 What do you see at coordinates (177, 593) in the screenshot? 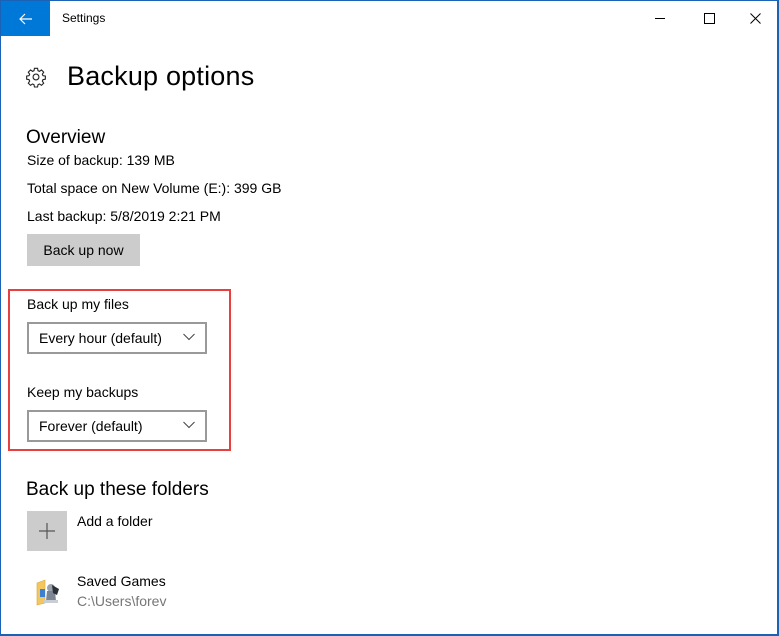
I see `folder-list-item: Saved Games C:\Users\forev` at bounding box center [177, 593].